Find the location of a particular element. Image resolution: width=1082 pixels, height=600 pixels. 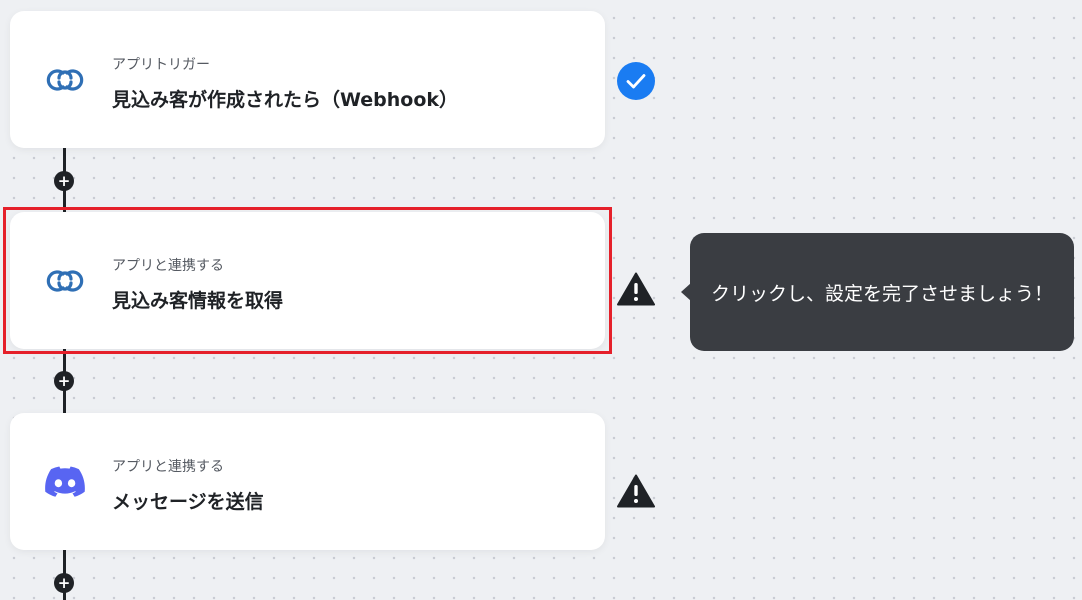

guide-tooltip: クリックし、設定を完了させましょう！ is located at coordinates (882, 292).